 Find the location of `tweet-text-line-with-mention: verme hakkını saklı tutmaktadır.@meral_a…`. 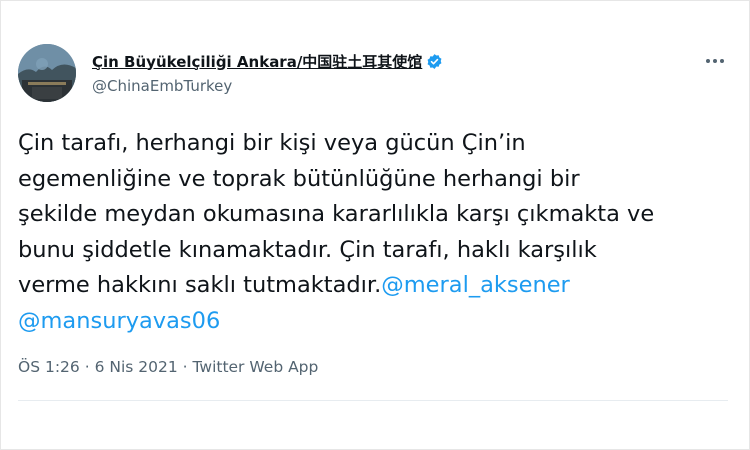

tweet-text-line-with-mention: verme hakkını saklı tutmaktadır.@meral_a… is located at coordinates (368, 286).